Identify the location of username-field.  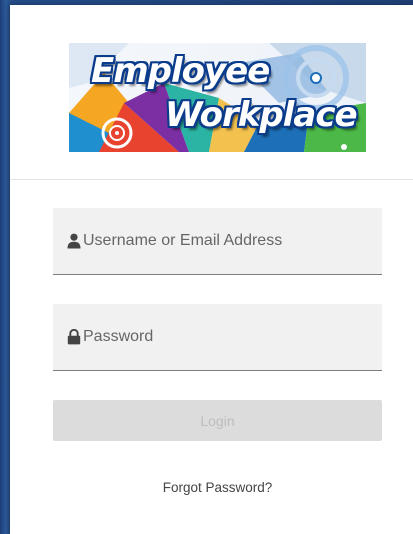
(217, 241).